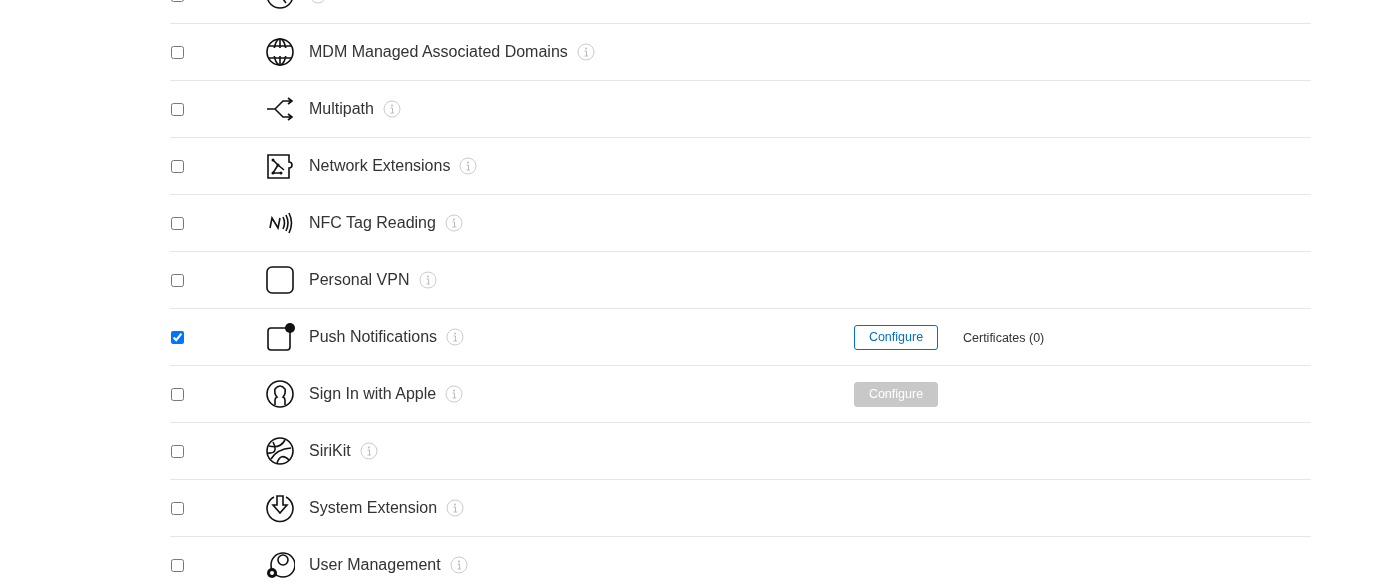 The height and width of the screenshot is (584, 1373). What do you see at coordinates (1004, 338) in the screenshot?
I see `certificates-count: Certificates (0)` at bounding box center [1004, 338].